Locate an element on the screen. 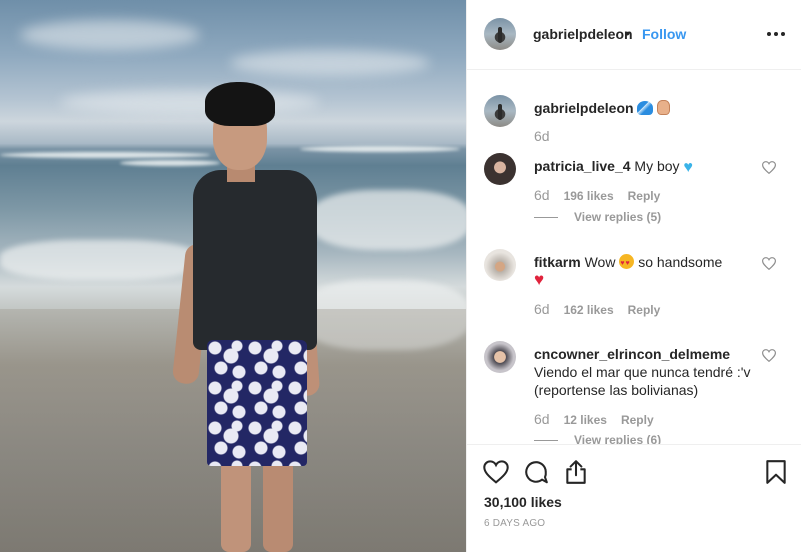 The height and width of the screenshot is (552, 801). commenter-username-link: fitkarm is located at coordinates (557, 262).